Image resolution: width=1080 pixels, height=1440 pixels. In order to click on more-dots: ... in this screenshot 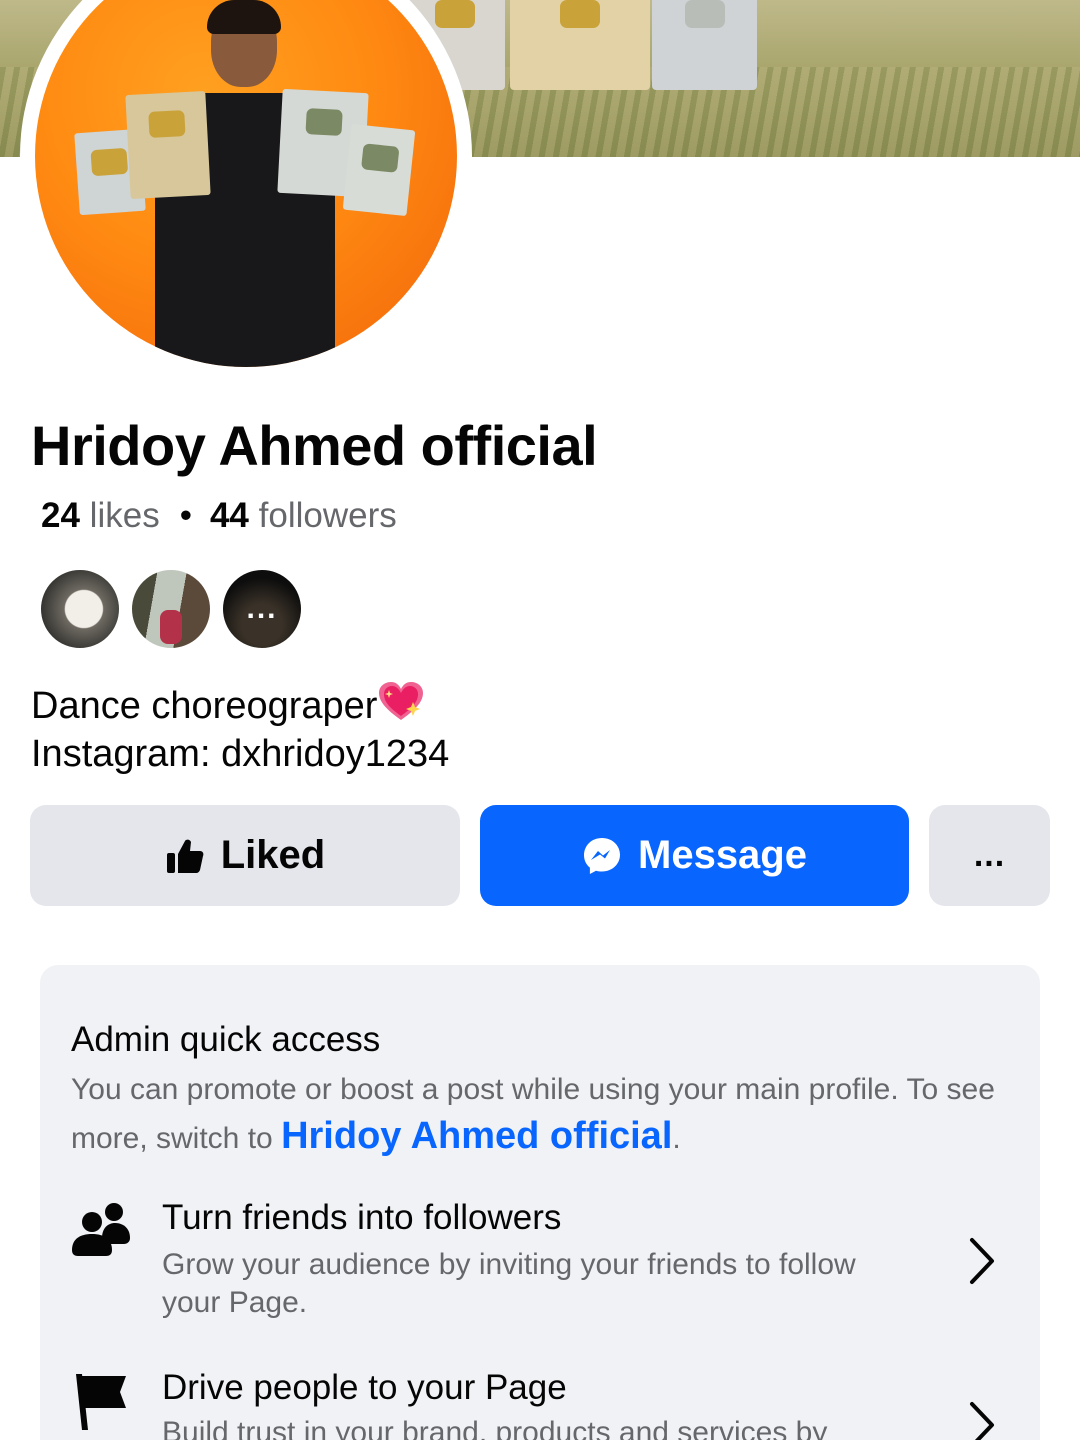, I will do `click(262, 608)`.